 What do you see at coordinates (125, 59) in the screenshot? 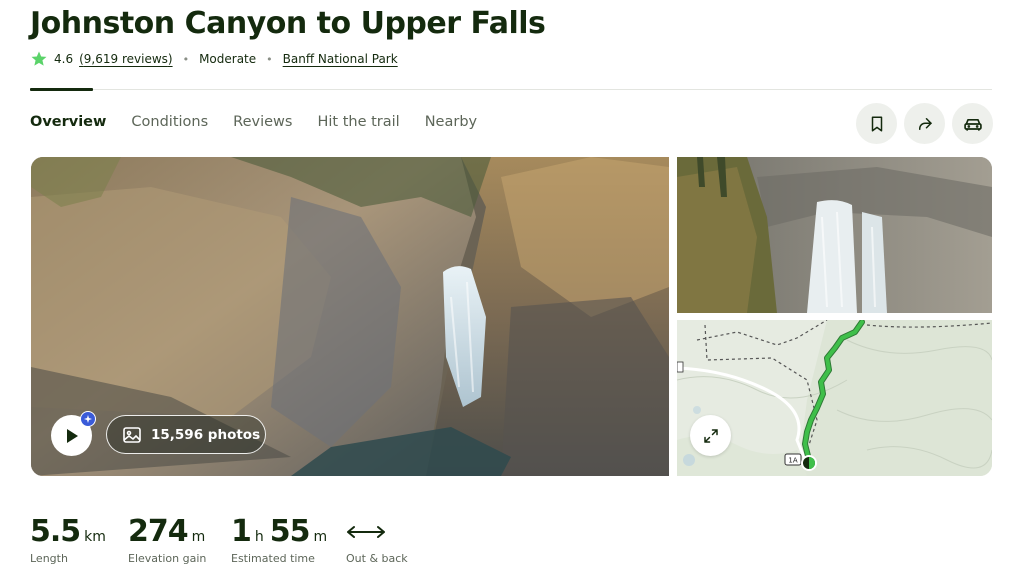
I see `reviews-link: (9,619 reviews)` at bounding box center [125, 59].